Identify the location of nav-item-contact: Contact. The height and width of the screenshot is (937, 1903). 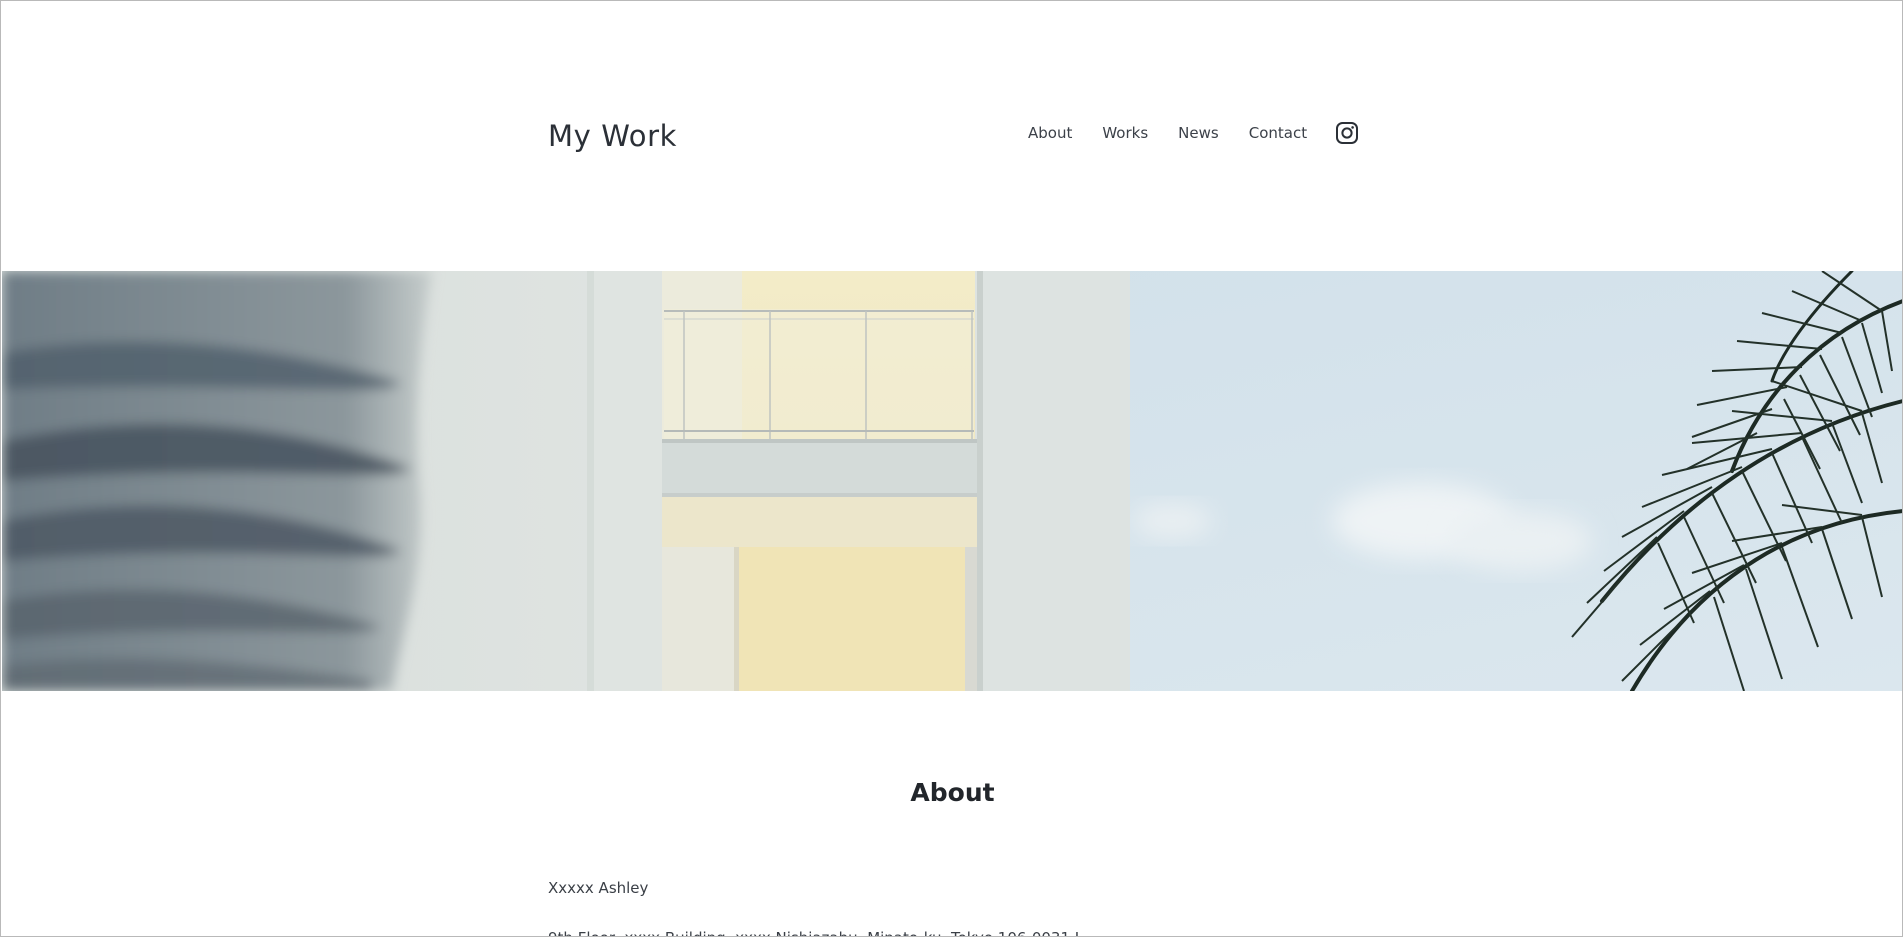
(1278, 133).